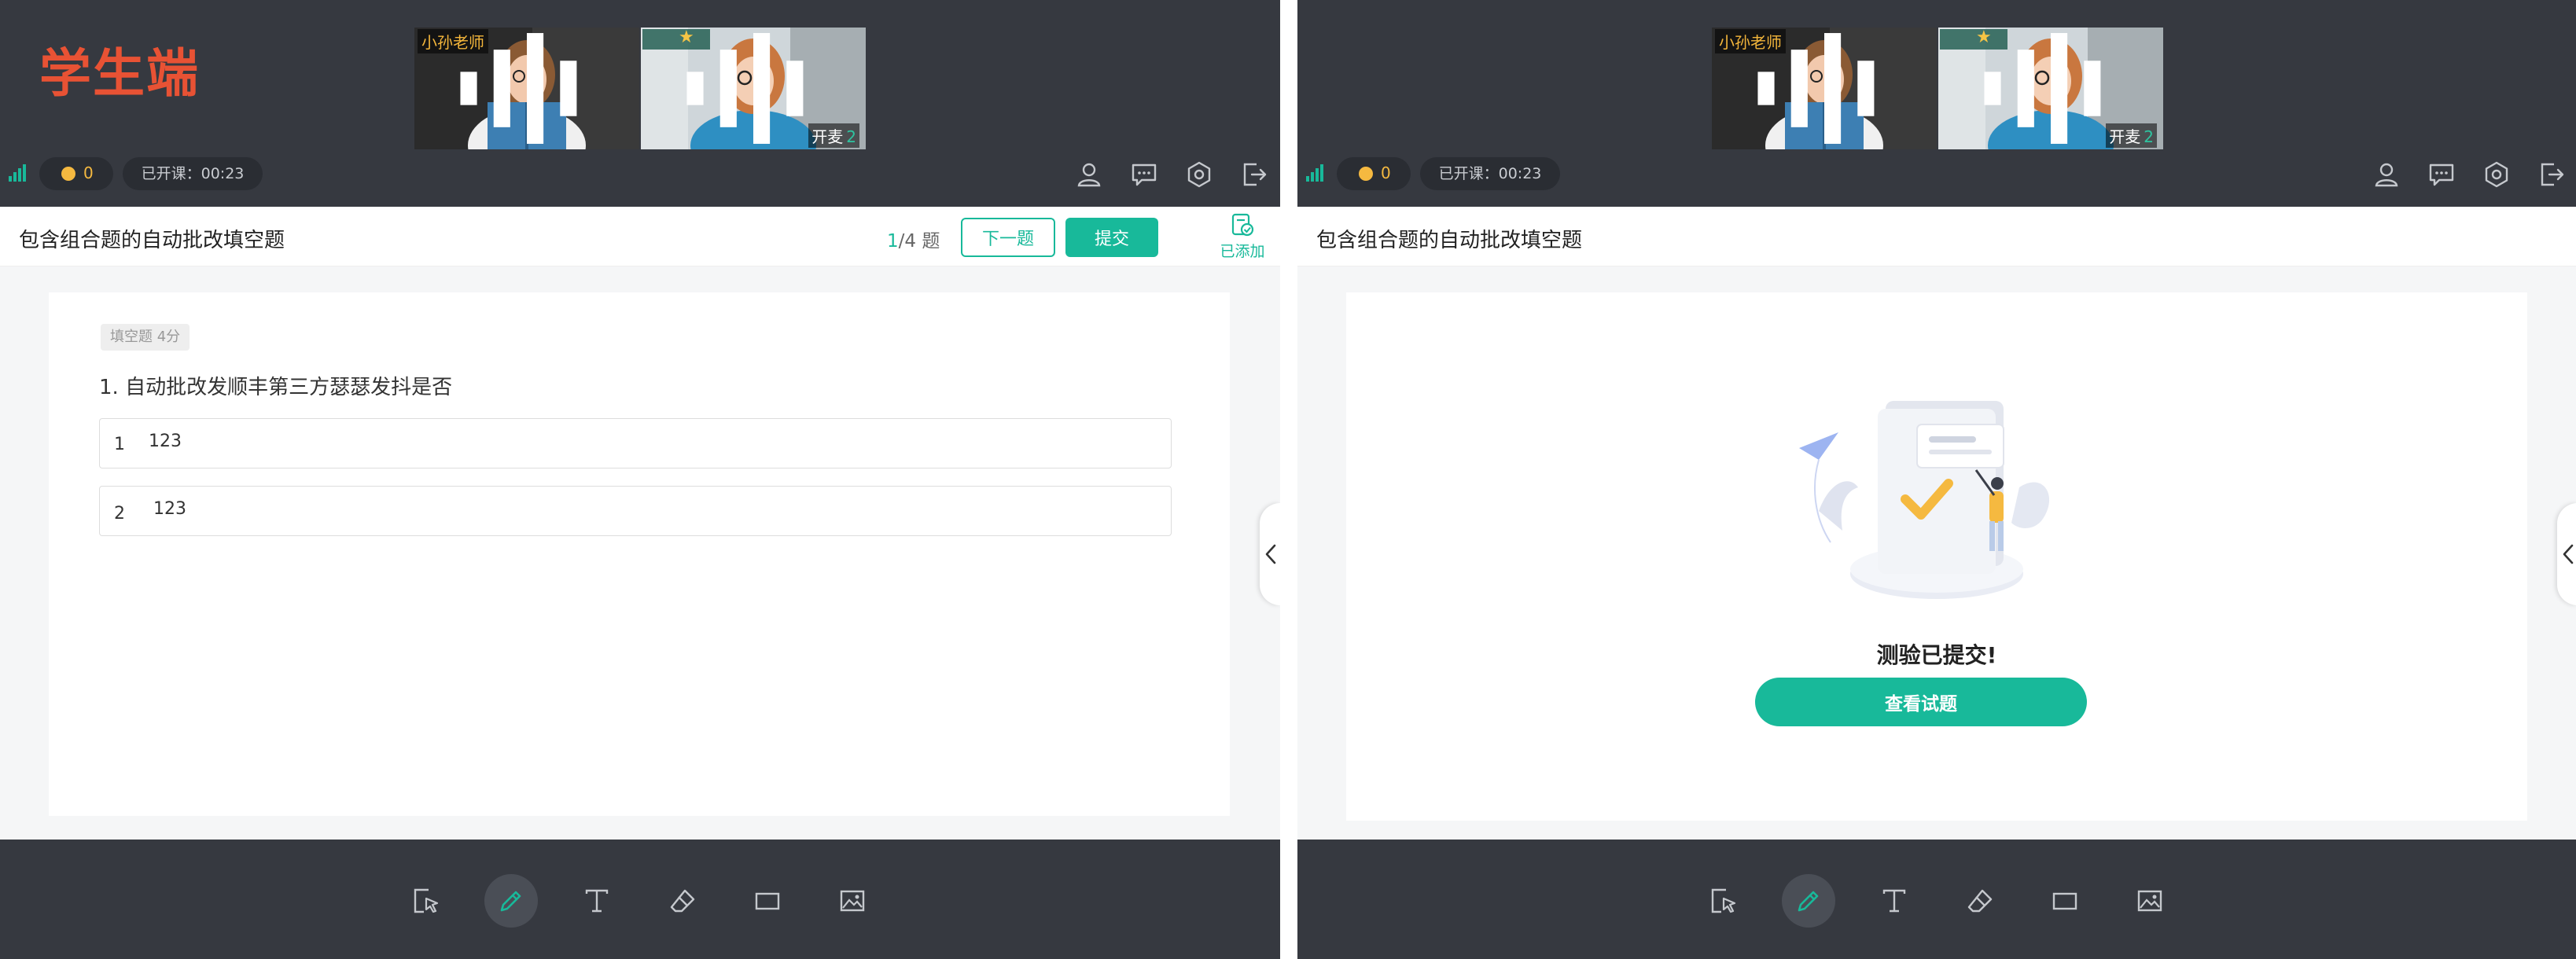 Image resolution: width=2576 pixels, height=959 pixels. I want to click on top-bar: 小孙老师 ★ 开麦 2 0 已开课：00:23, so click(1936, 103).